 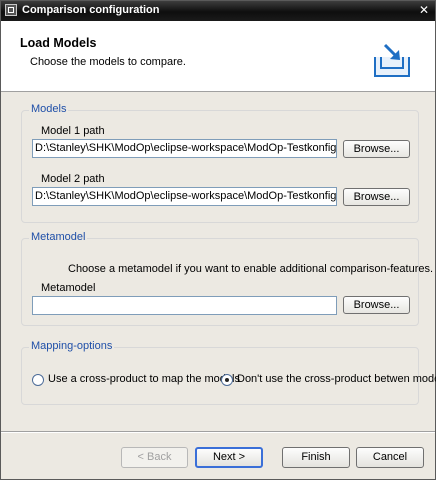 What do you see at coordinates (218, 11) in the screenshot?
I see `title-bar: Comparison configuration ✕` at bounding box center [218, 11].